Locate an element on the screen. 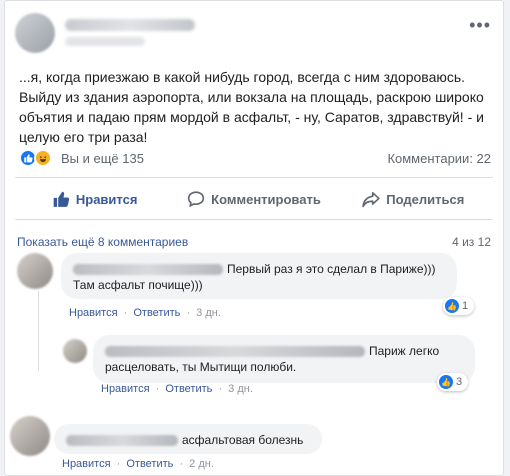  comments-count: Комментарии: 22 is located at coordinates (439, 158).